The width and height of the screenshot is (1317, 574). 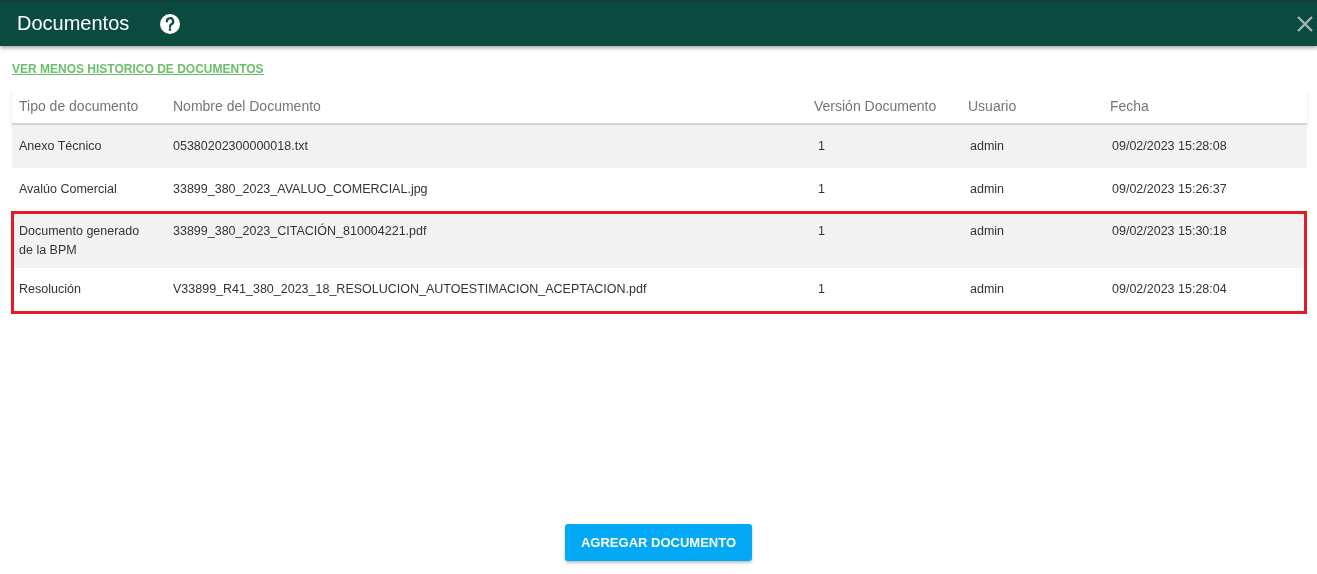 What do you see at coordinates (79, 106) in the screenshot?
I see `column-header: Tipo de documento` at bounding box center [79, 106].